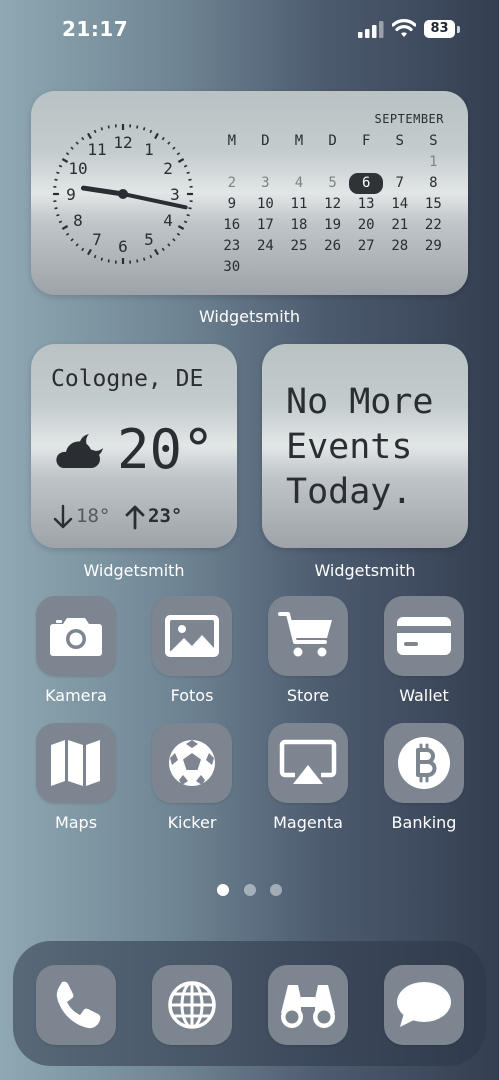 Image resolution: width=499 pixels, height=1080 pixels. What do you see at coordinates (63, 516) in the screenshot?
I see `arrow-down-icon` at bounding box center [63, 516].